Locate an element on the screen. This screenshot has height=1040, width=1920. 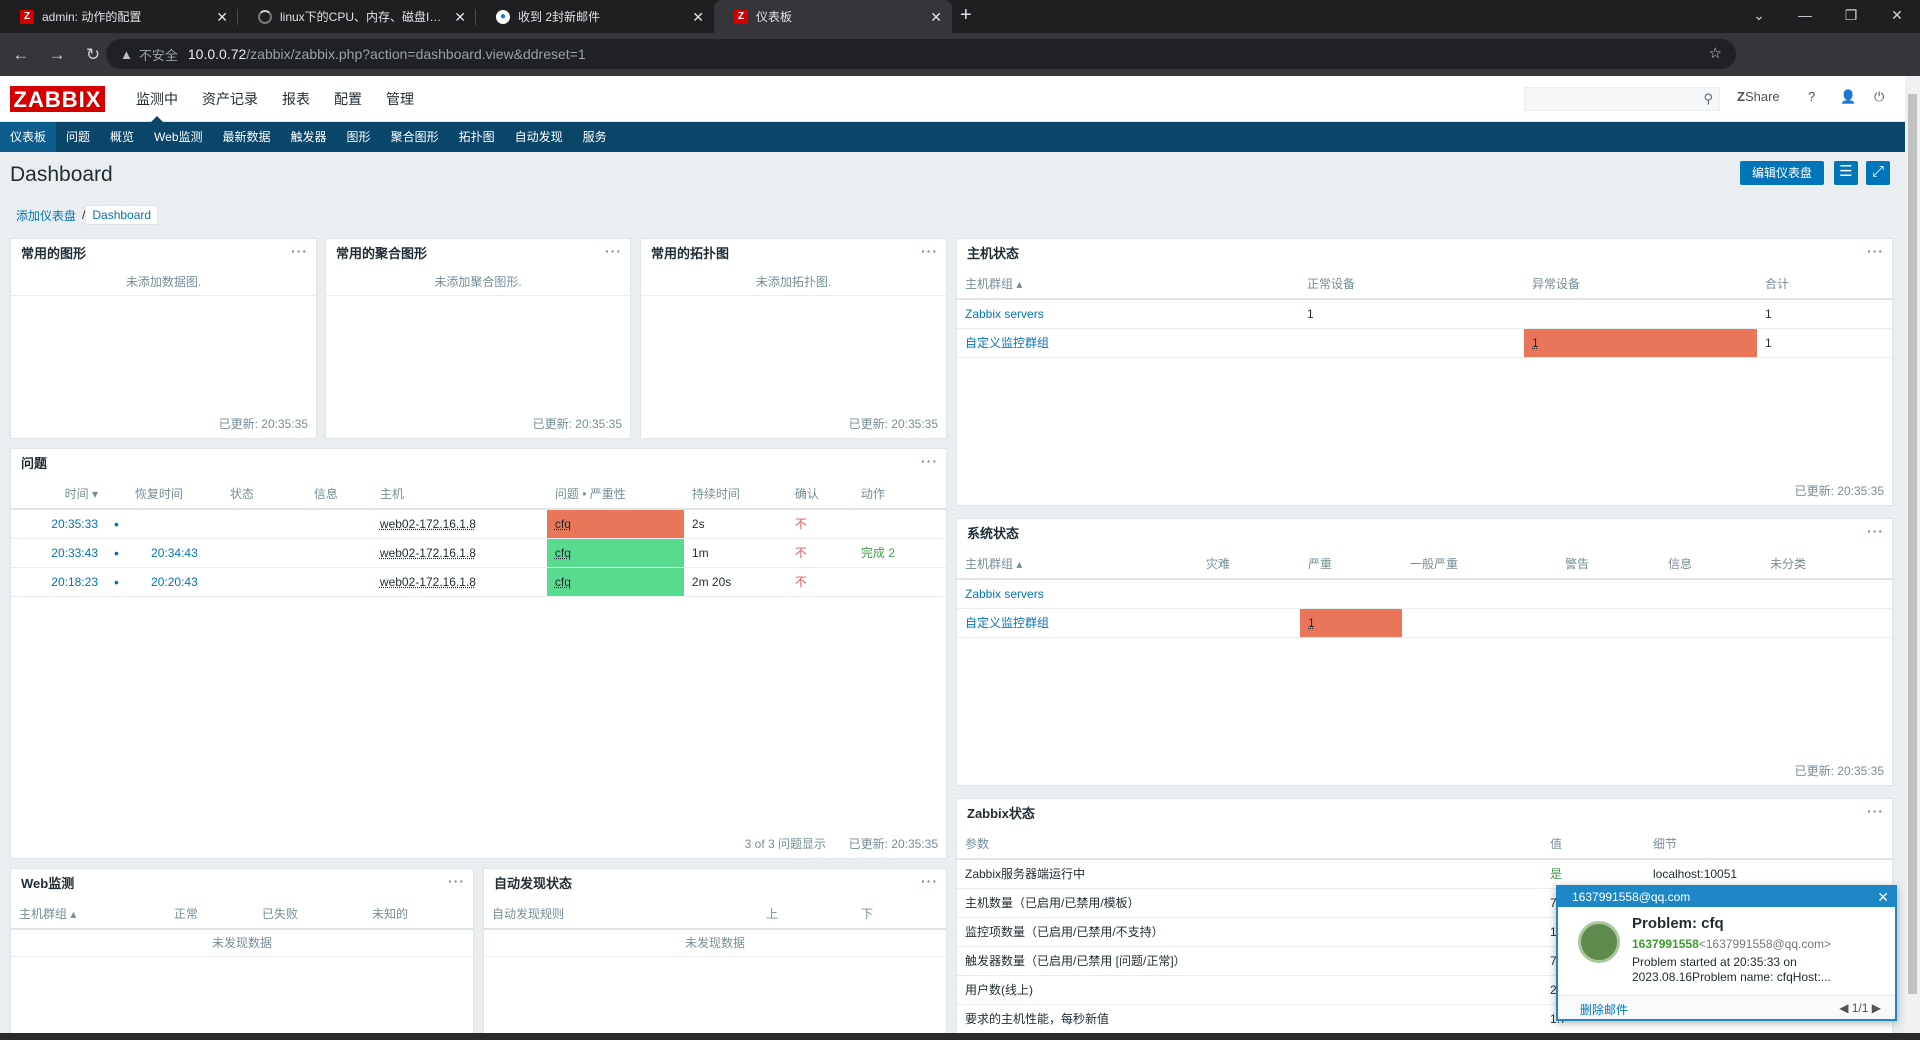
recovery-time is located at coordinates (174, 524).